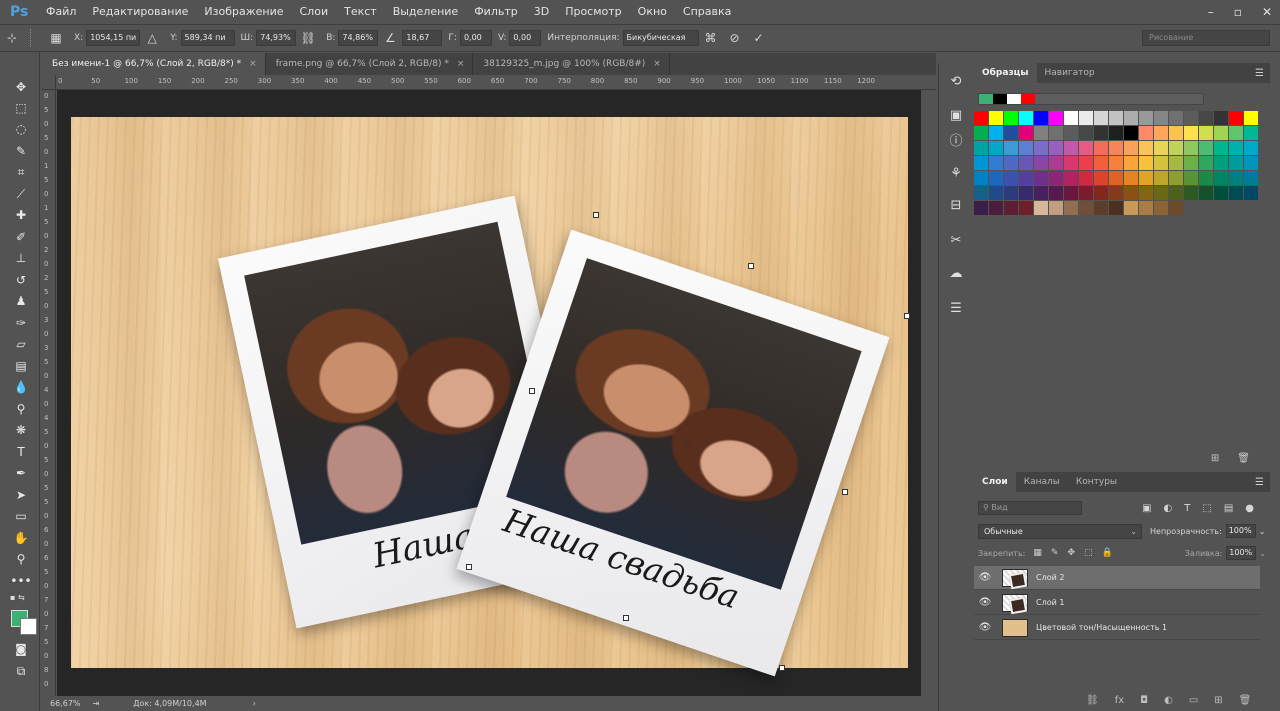 This screenshot has height=711, width=1280. Describe the element at coordinates (956, 115) in the screenshot. I see `adjustments-panel-icon: ▣` at that location.